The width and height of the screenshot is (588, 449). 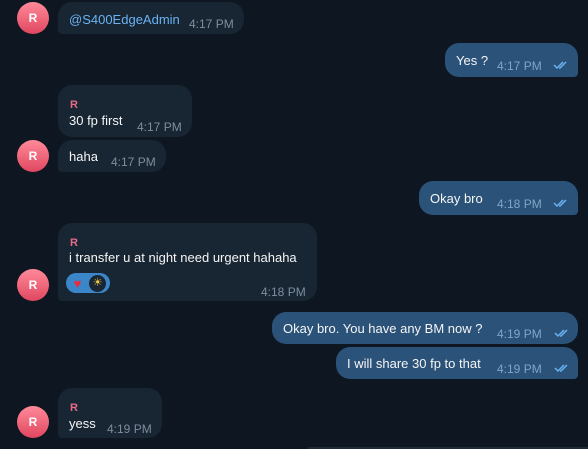 I want to click on reactions-bar: ♥ ☀, so click(x=88, y=283).